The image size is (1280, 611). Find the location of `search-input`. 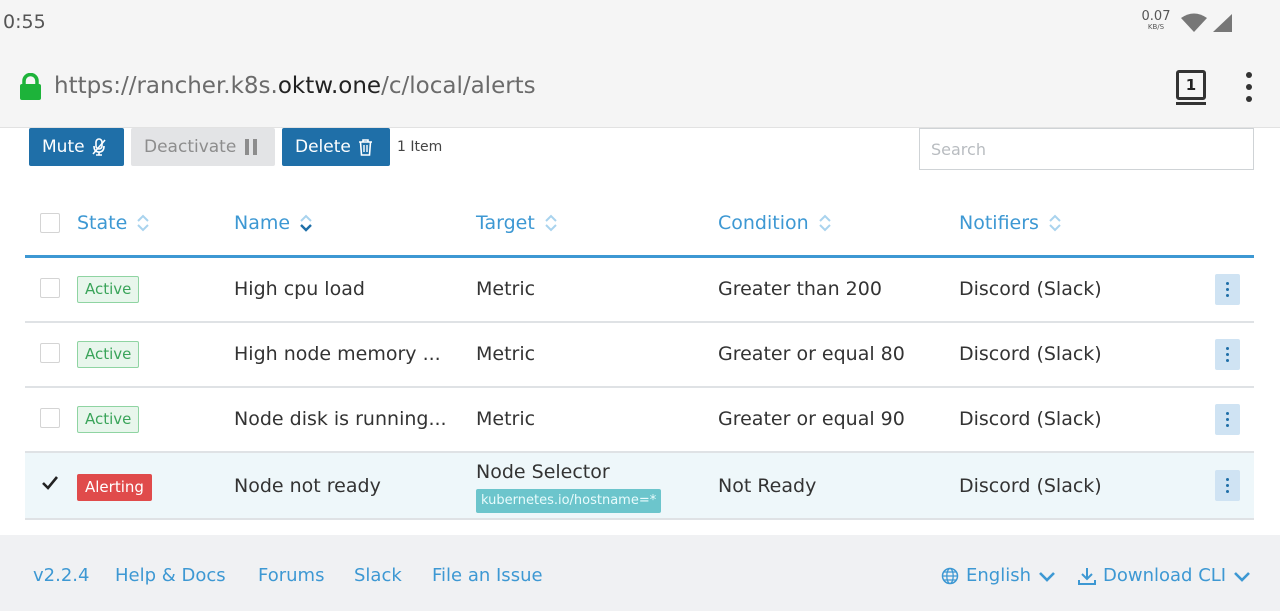

search-input is located at coordinates (1086, 149).